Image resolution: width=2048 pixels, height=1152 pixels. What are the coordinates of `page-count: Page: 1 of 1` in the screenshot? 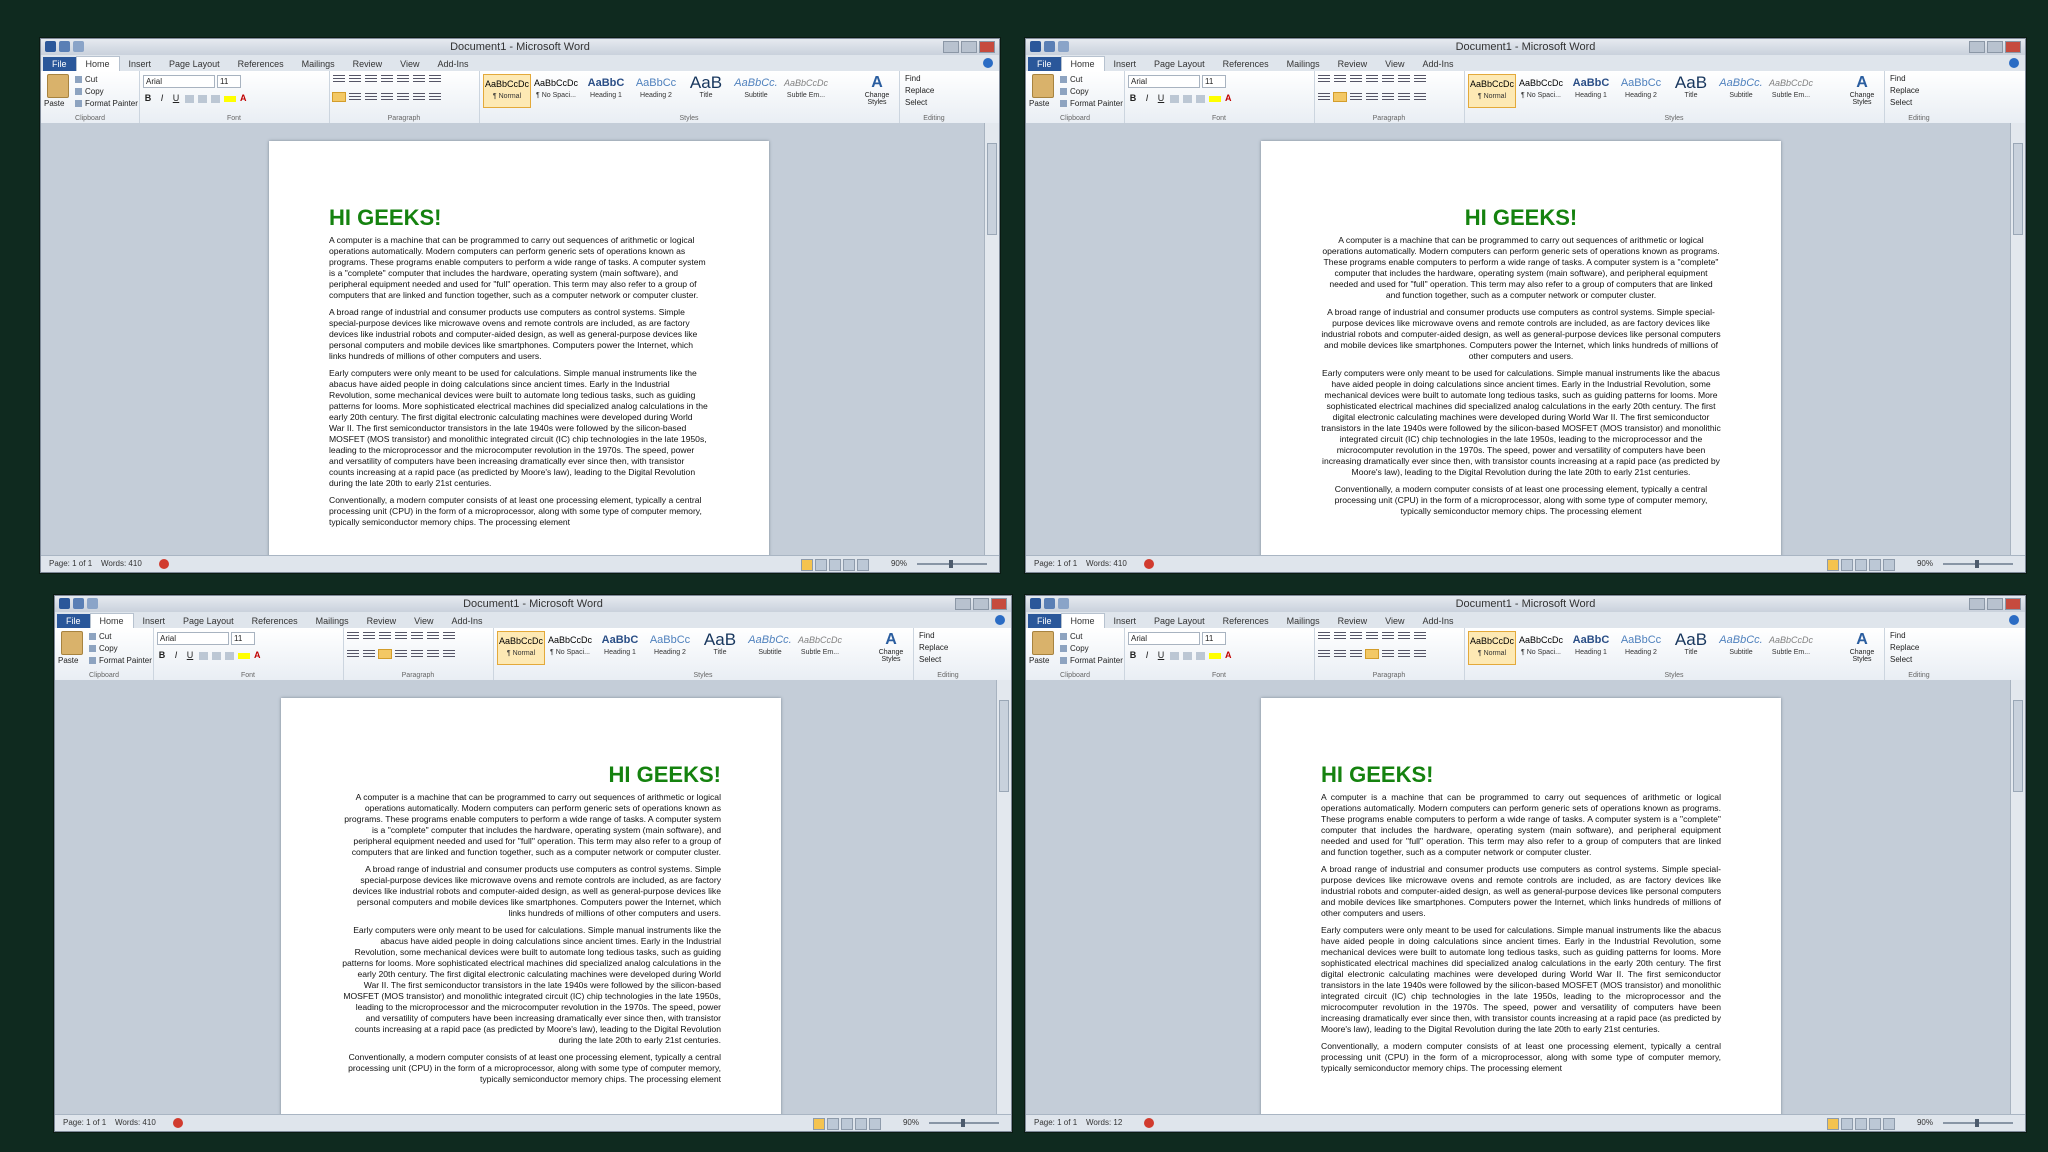 It's located at (70, 564).